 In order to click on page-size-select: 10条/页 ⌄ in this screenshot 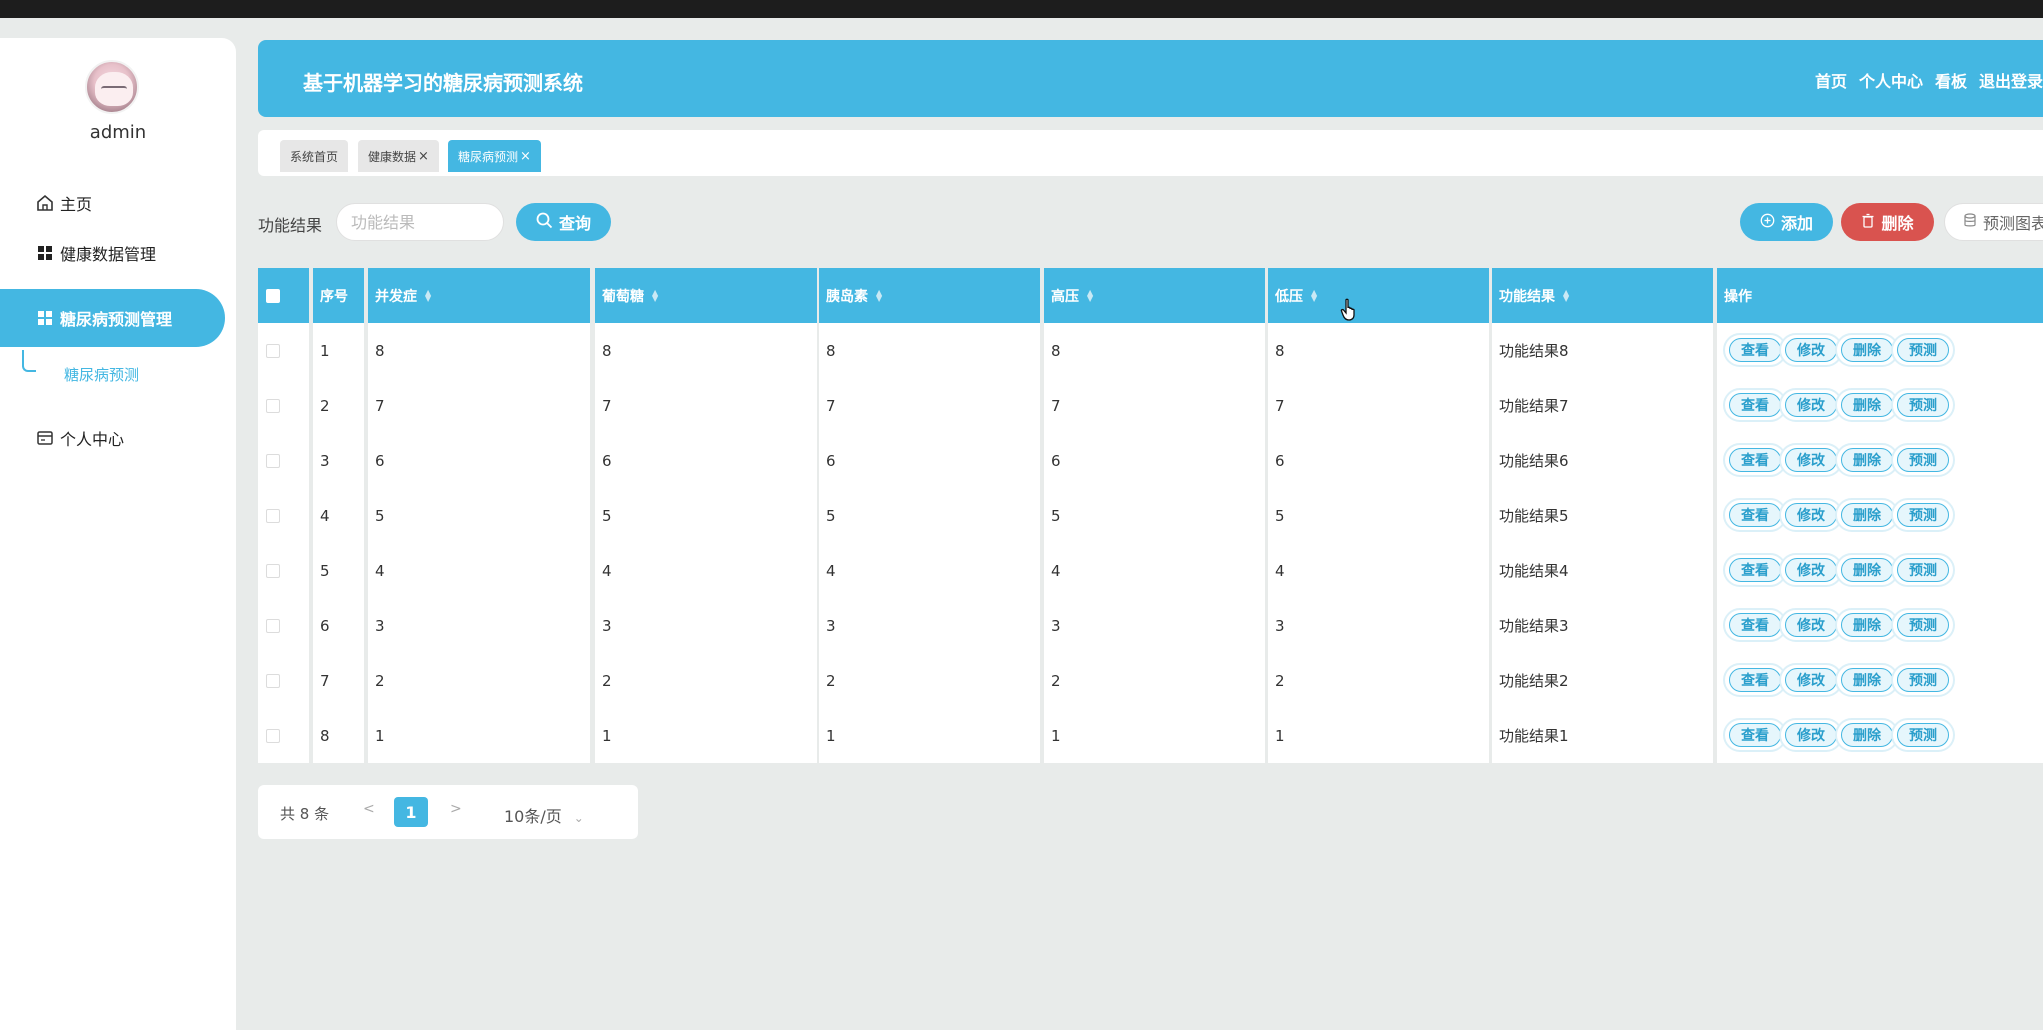, I will do `click(544, 815)`.